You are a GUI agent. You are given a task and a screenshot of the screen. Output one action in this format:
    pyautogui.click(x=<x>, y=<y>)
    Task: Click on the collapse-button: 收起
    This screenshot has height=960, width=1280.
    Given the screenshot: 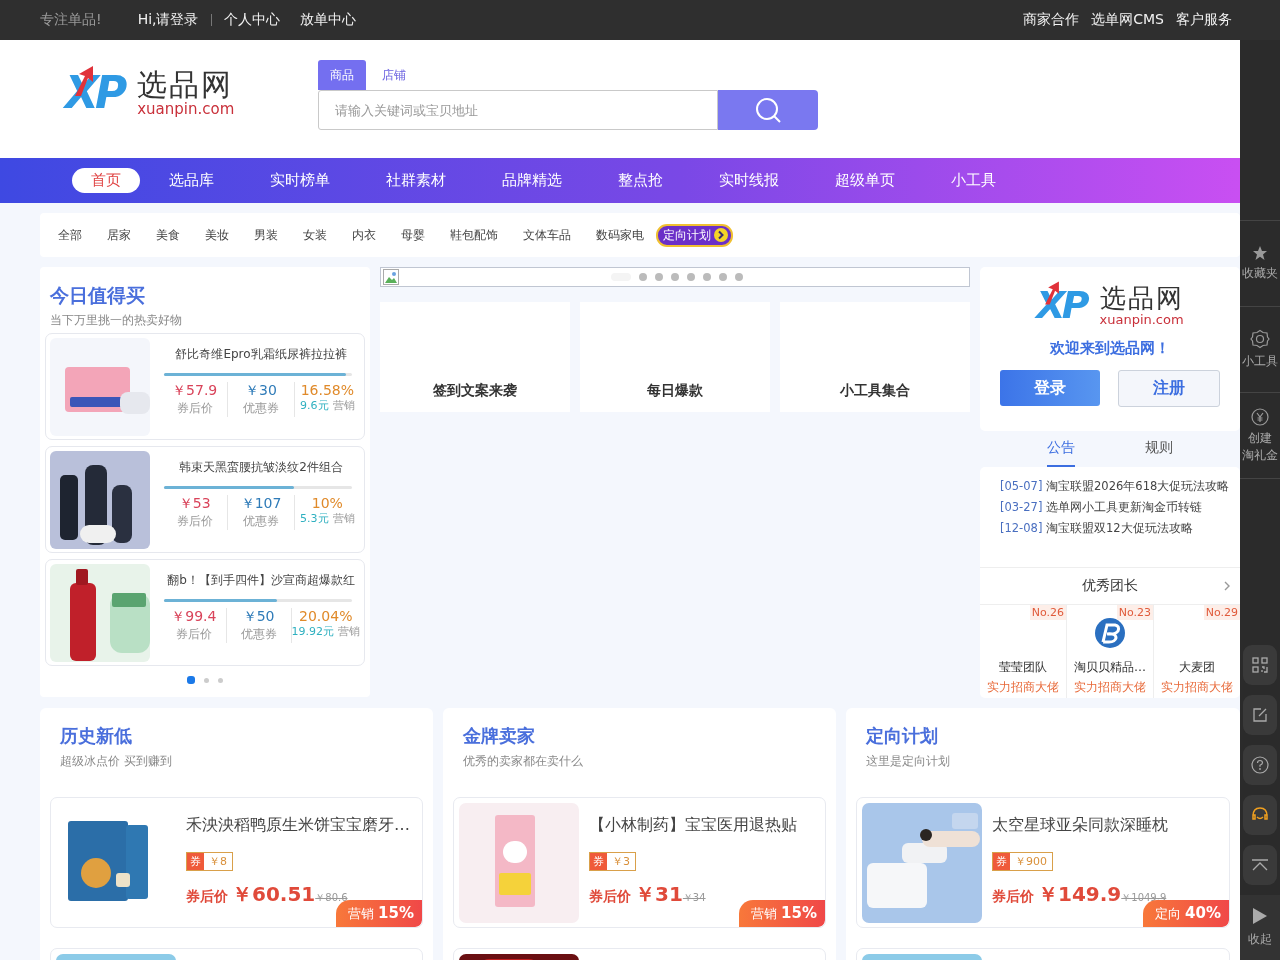 What is the action you would take?
    pyautogui.click(x=1260, y=927)
    